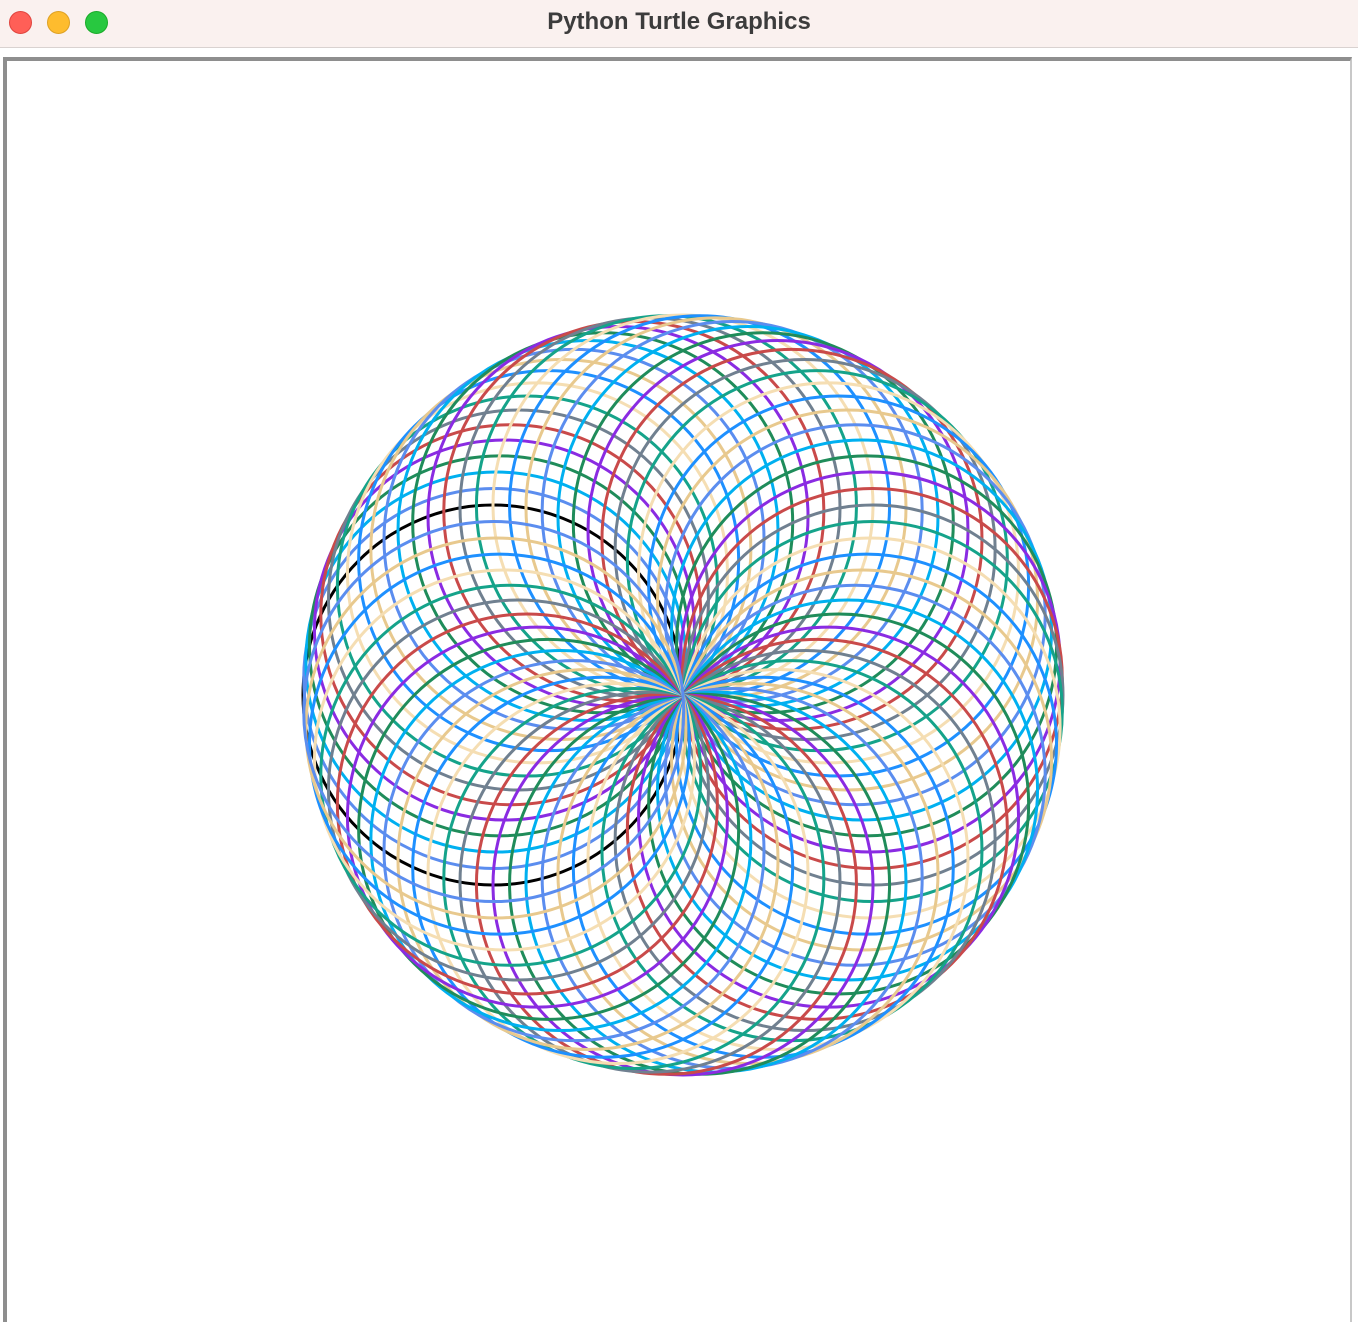 The width and height of the screenshot is (1358, 1322). I want to click on title-bar: Python Turtle Graphics, so click(679, 24).